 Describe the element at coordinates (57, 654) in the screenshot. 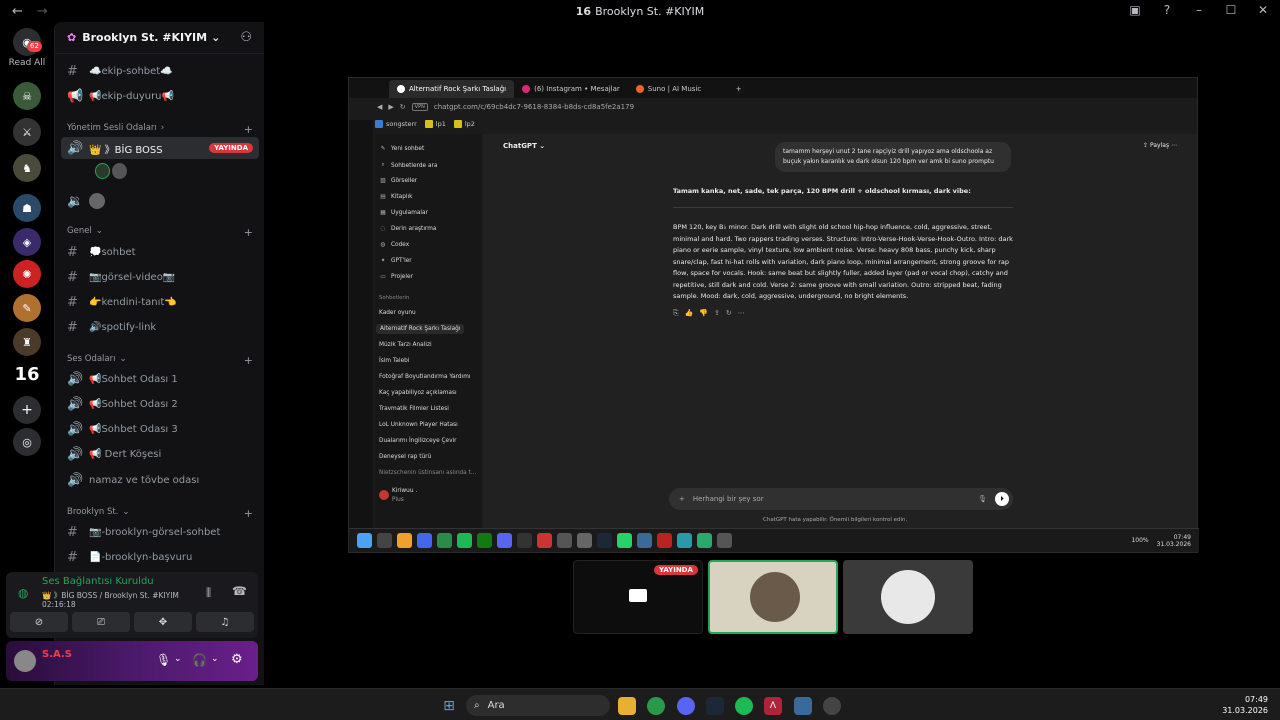

I see `username: S.A.S` at that location.